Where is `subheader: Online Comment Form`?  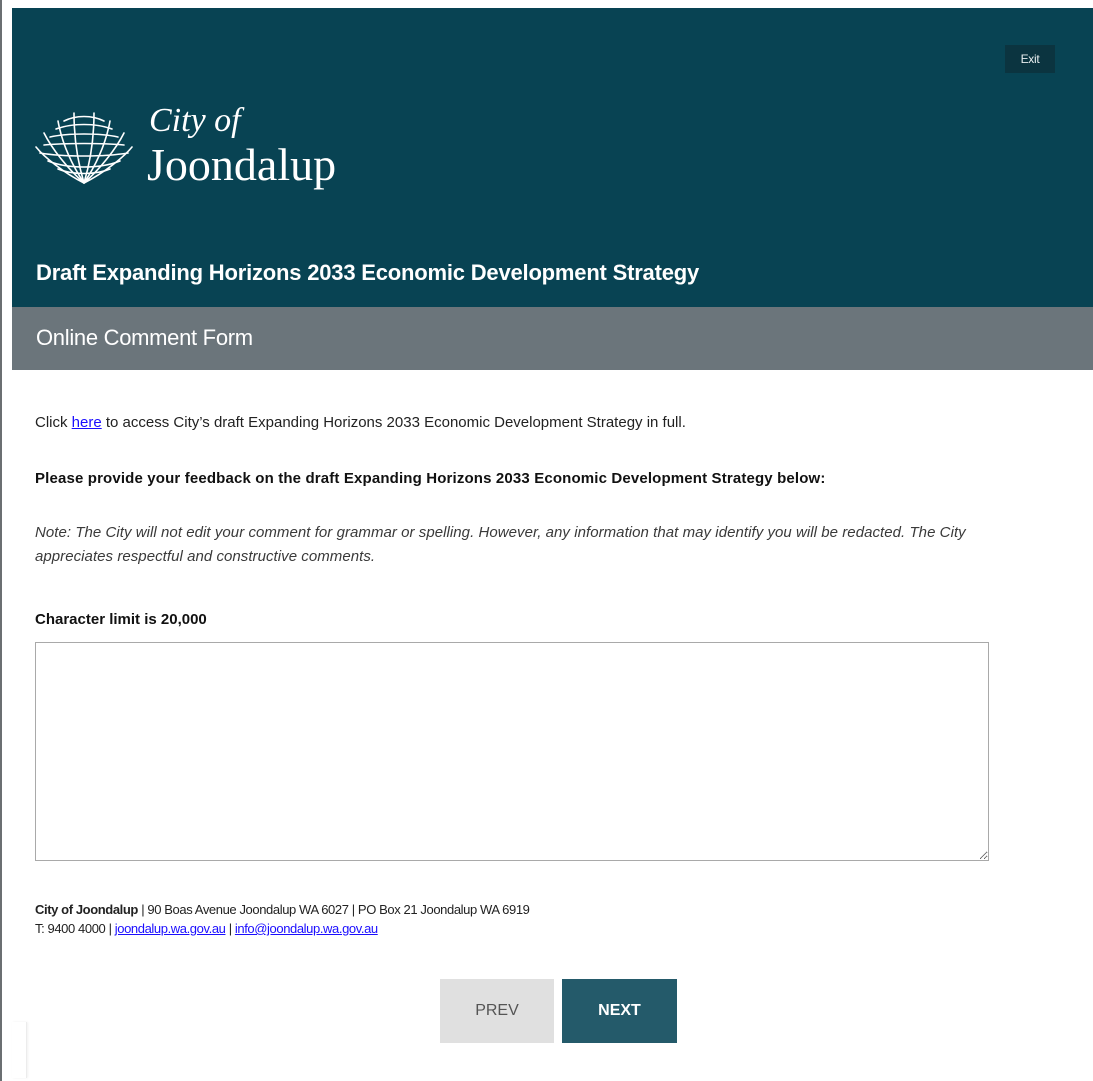
subheader: Online Comment Form is located at coordinates (552, 338).